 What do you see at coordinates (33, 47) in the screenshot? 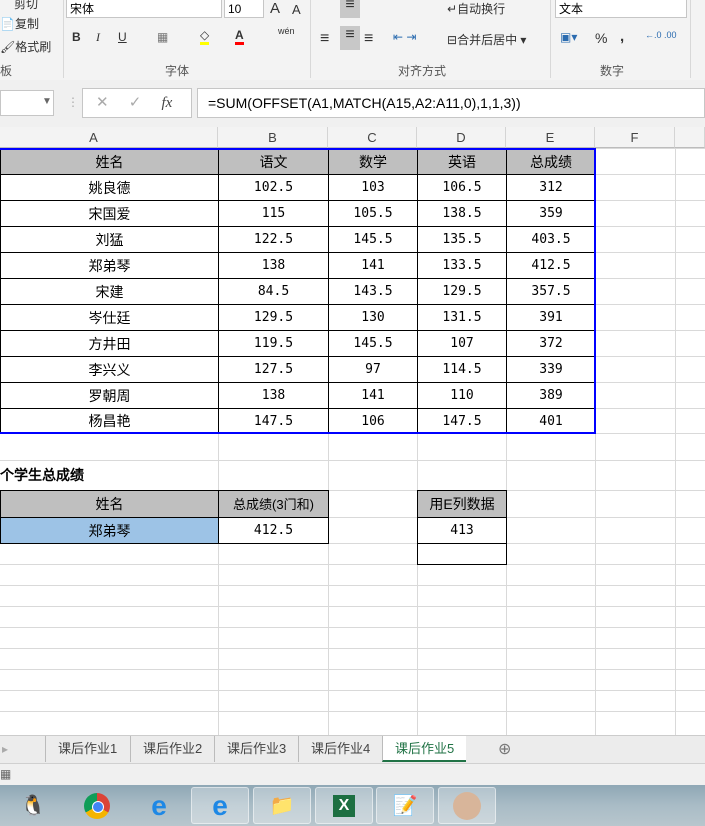
I see `format-painter-label: 格式刷` at bounding box center [33, 47].